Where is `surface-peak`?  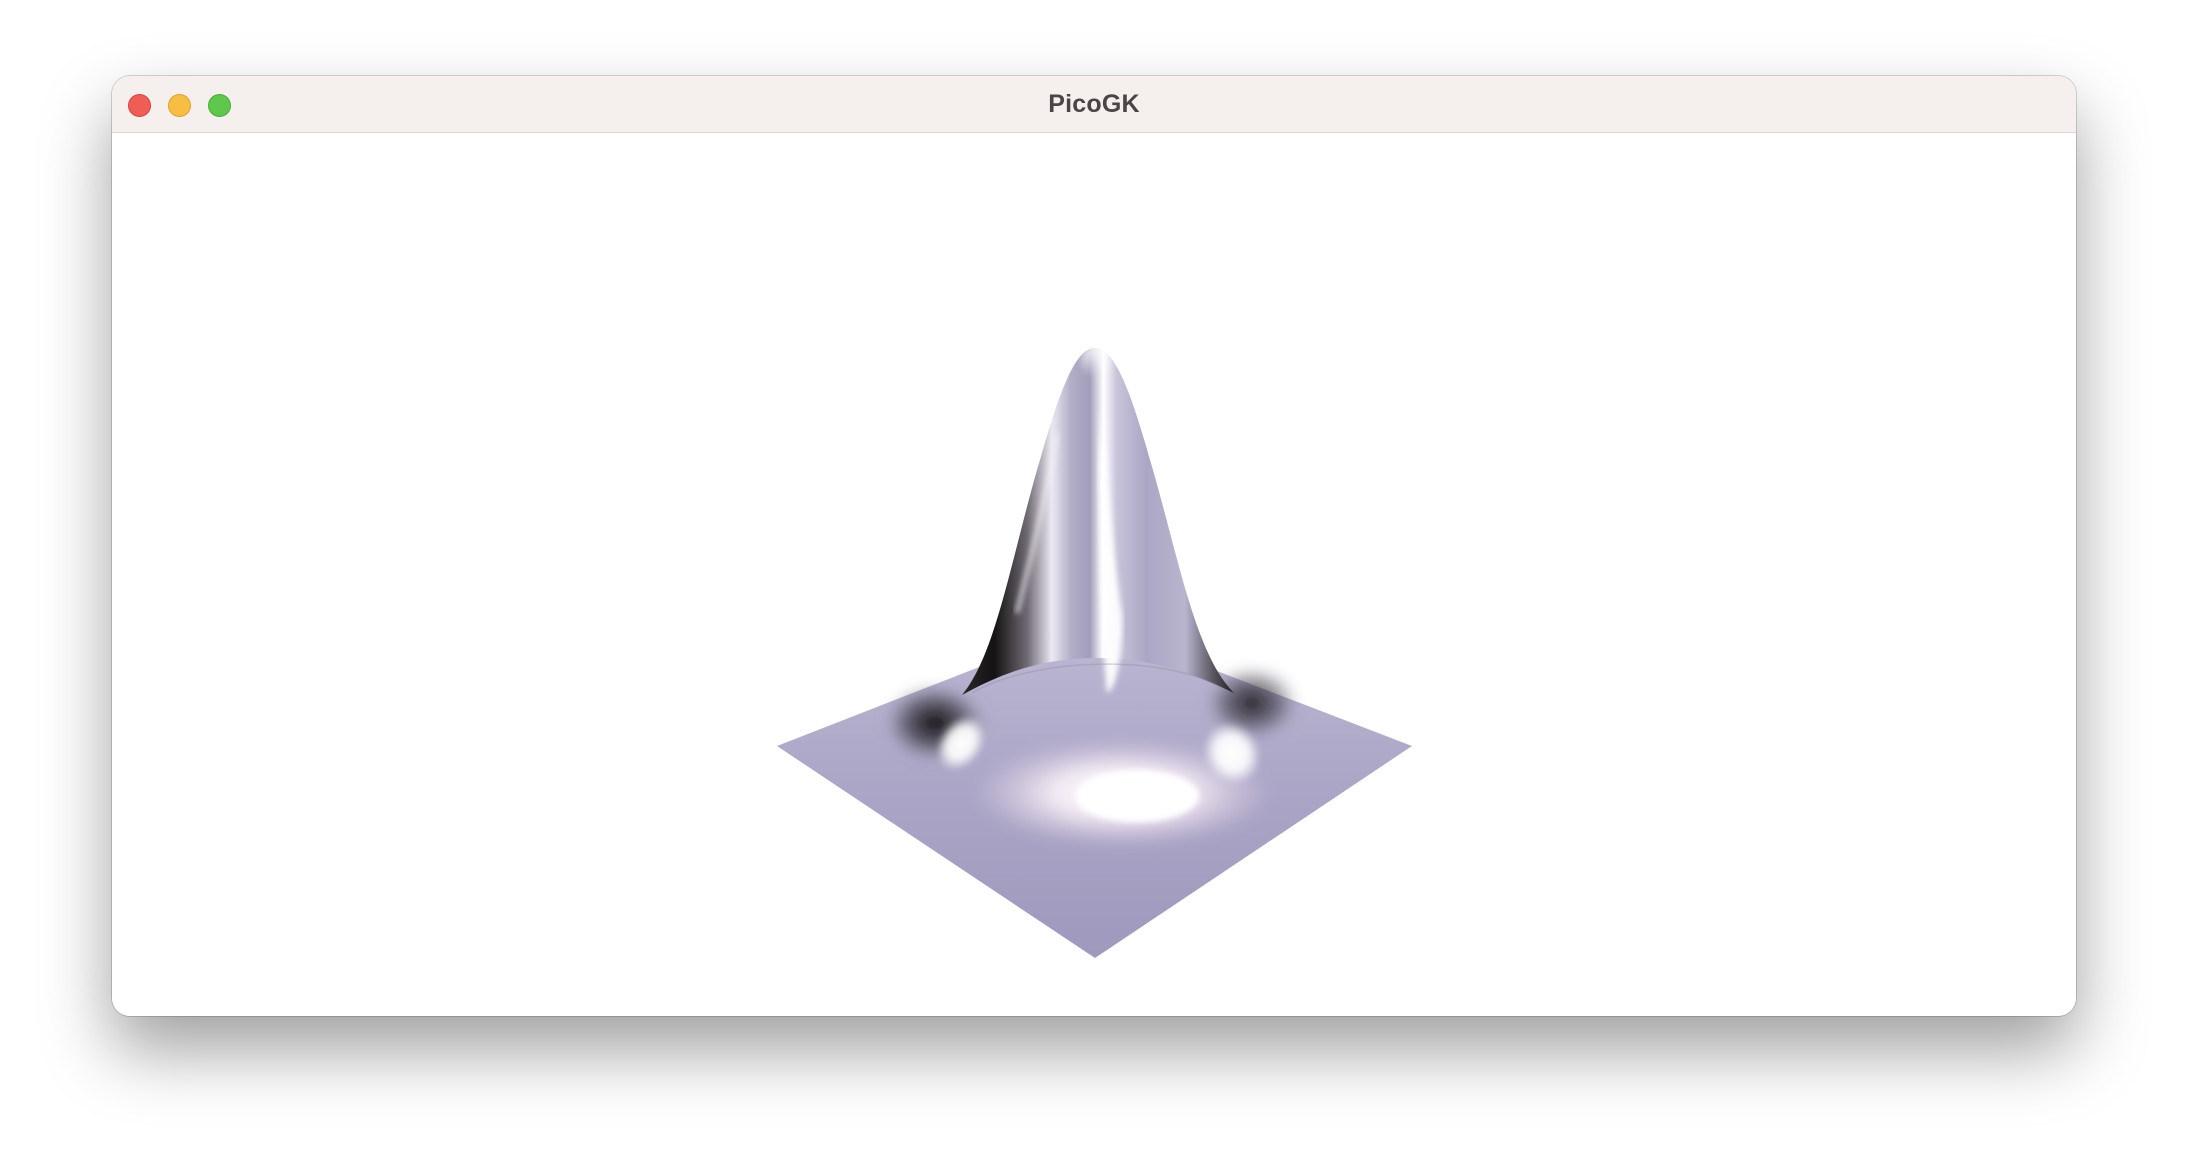
surface-peak is located at coordinates (1098, 520).